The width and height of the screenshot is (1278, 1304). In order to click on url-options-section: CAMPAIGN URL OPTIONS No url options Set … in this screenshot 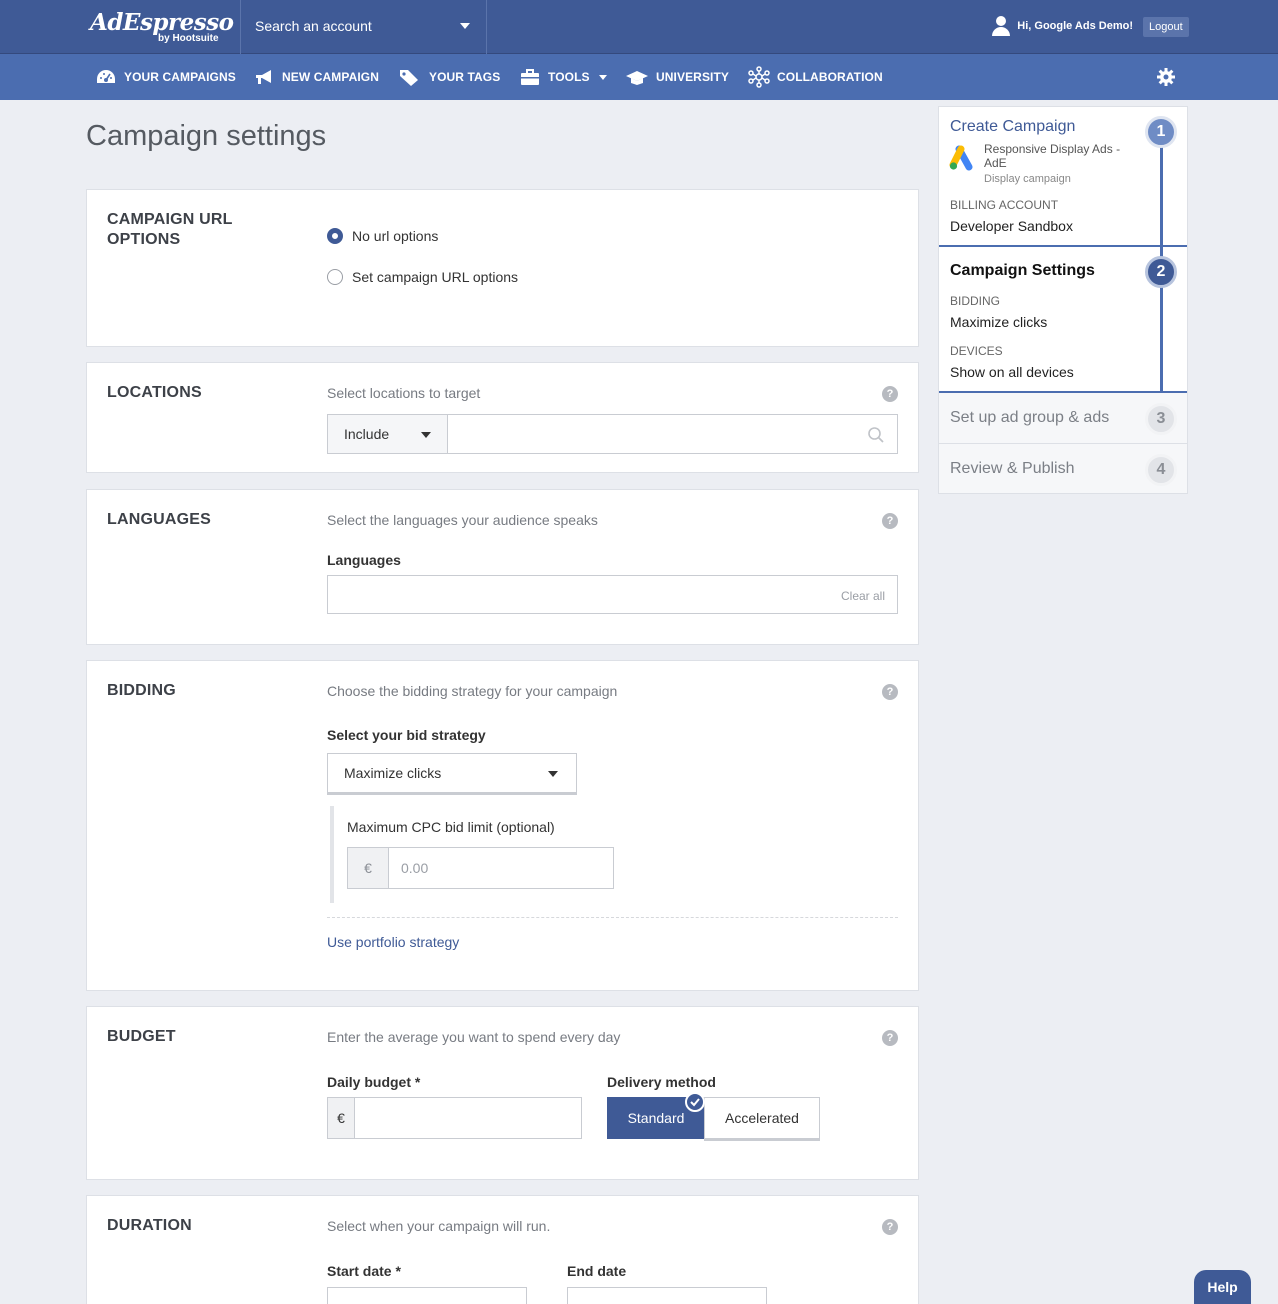, I will do `click(502, 268)`.